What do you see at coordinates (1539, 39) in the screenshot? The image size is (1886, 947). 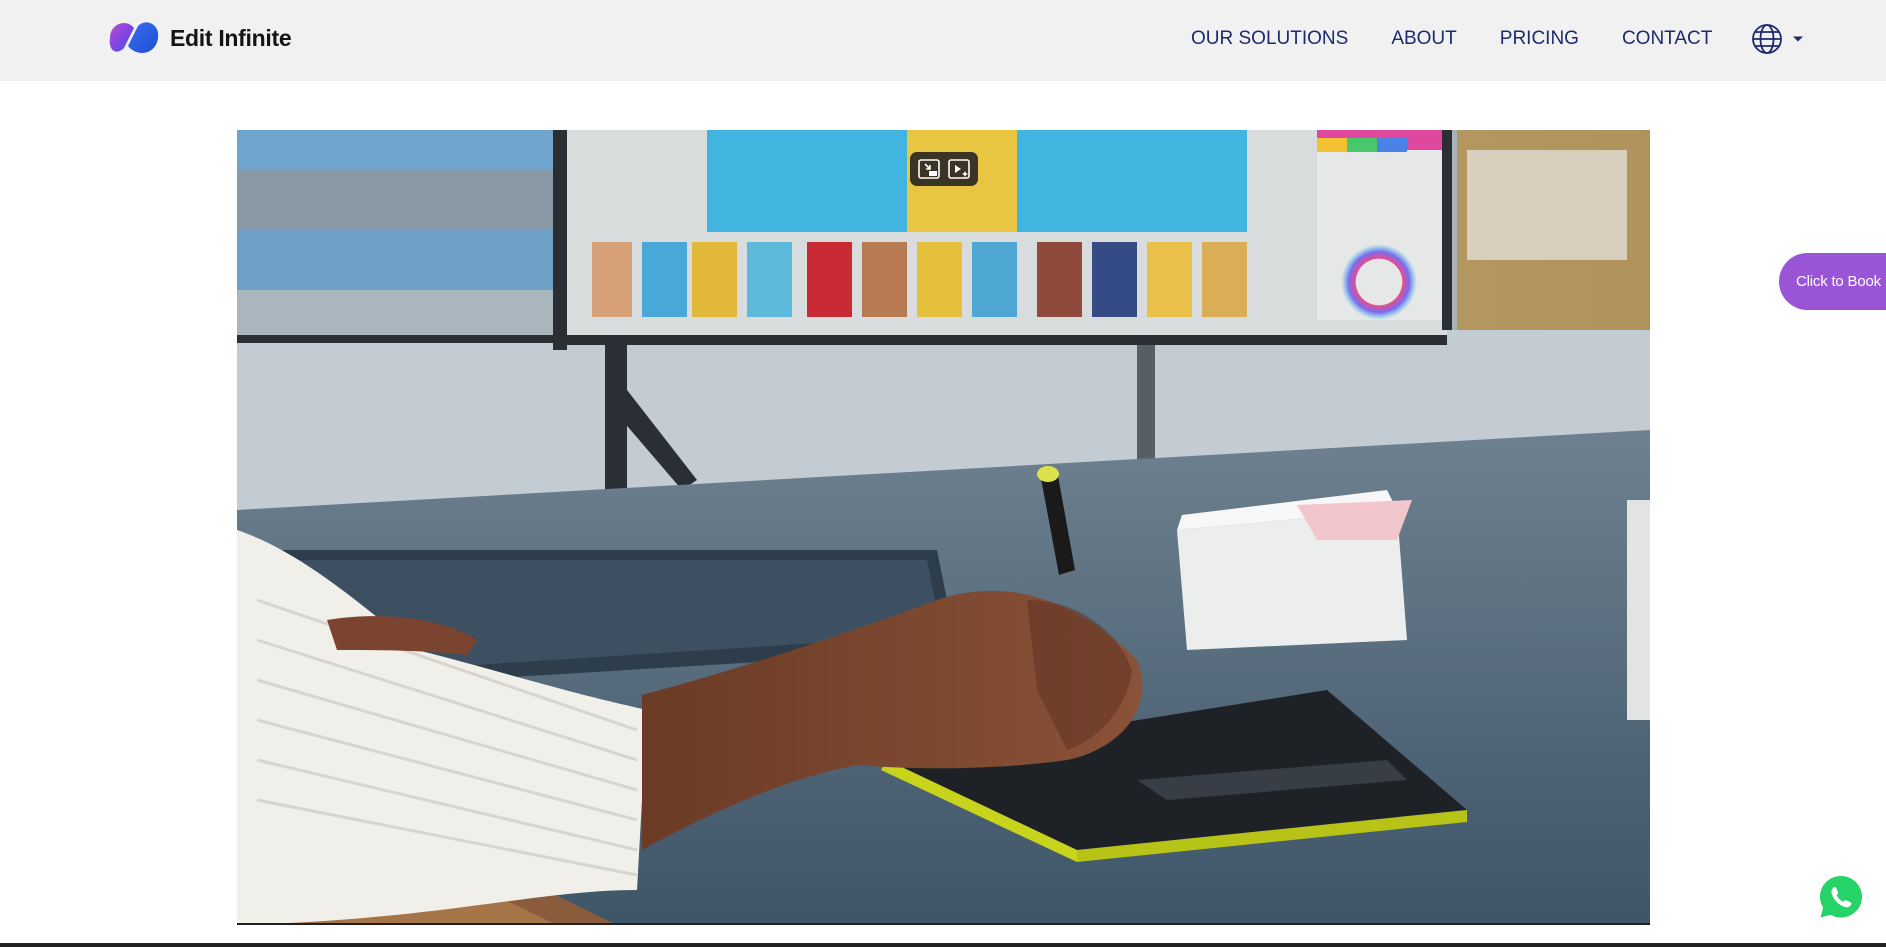 I see `nav-pricing: PRICING` at bounding box center [1539, 39].